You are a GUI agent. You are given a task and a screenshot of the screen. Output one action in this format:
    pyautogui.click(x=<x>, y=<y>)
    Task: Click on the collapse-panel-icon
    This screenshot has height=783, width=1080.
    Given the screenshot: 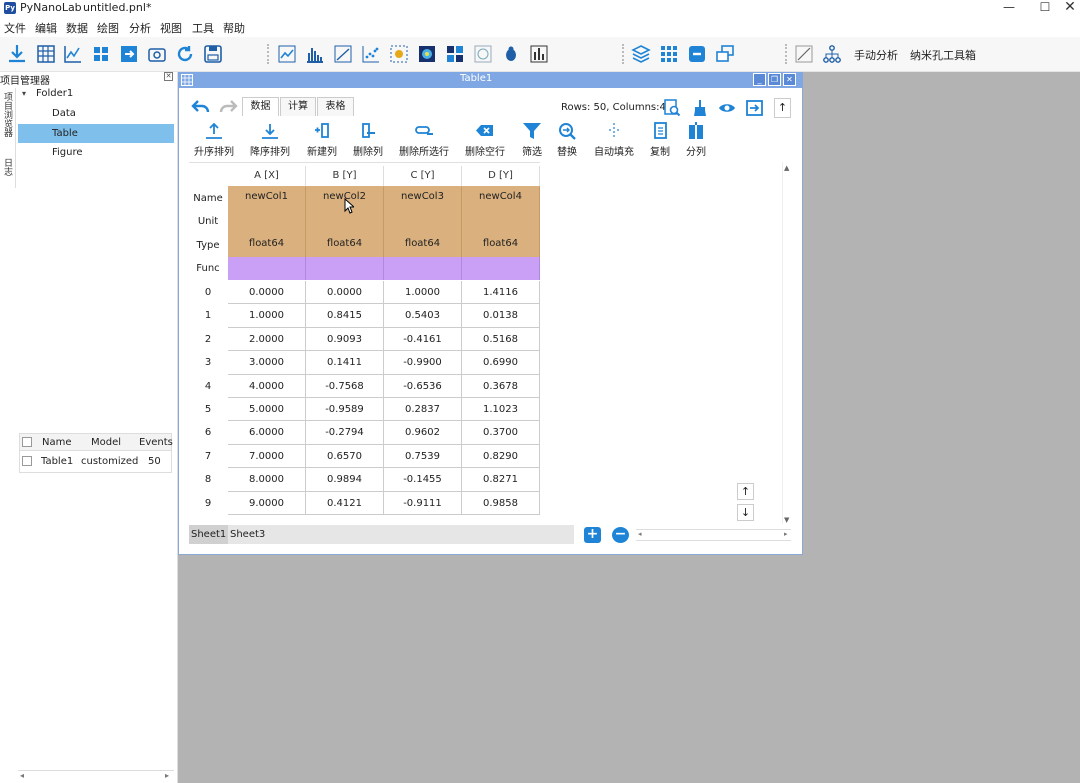 What is the action you would take?
    pyautogui.click(x=755, y=108)
    